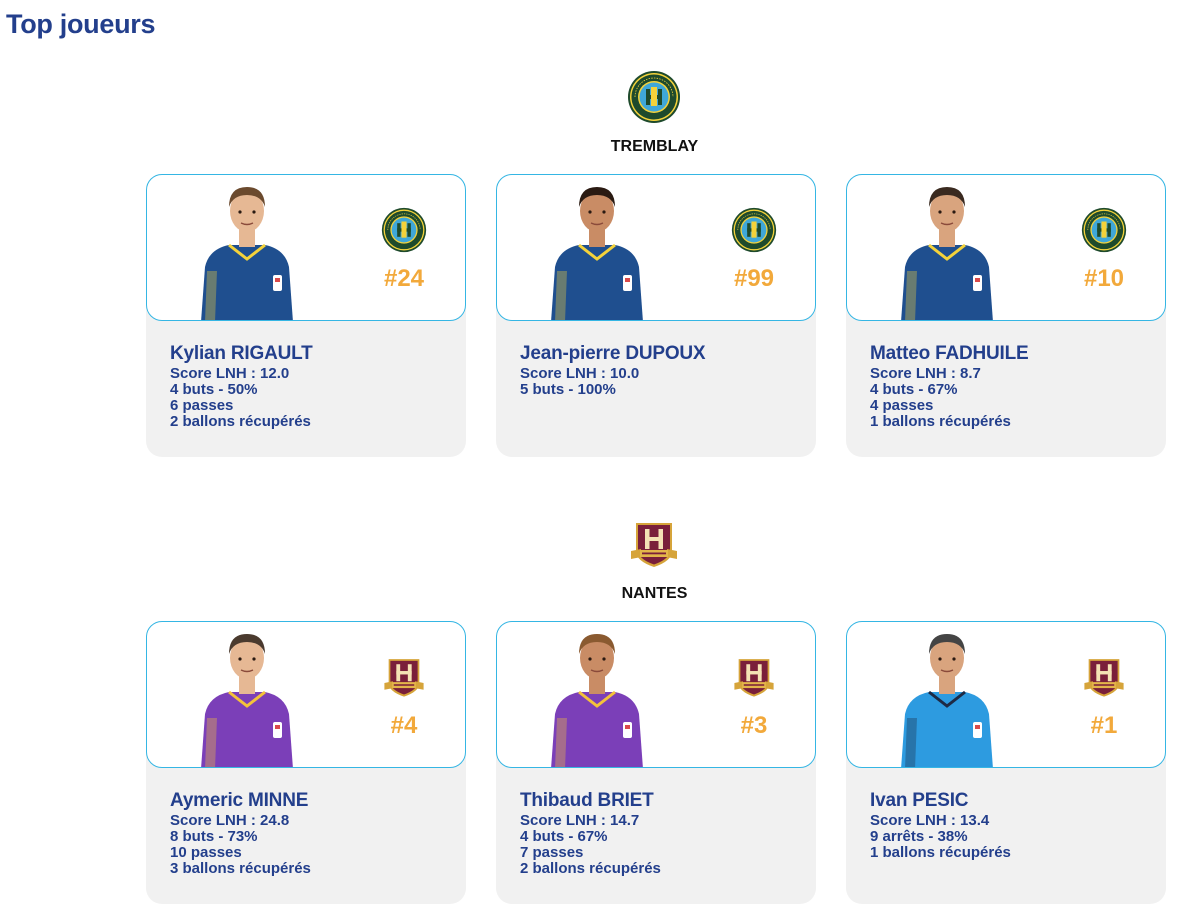 The height and width of the screenshot is (915, 1201). What do you see at coordinates (902, 405) in the screenshot?
I see `player-stat: 4 passes` at bounding box center [902, 405].